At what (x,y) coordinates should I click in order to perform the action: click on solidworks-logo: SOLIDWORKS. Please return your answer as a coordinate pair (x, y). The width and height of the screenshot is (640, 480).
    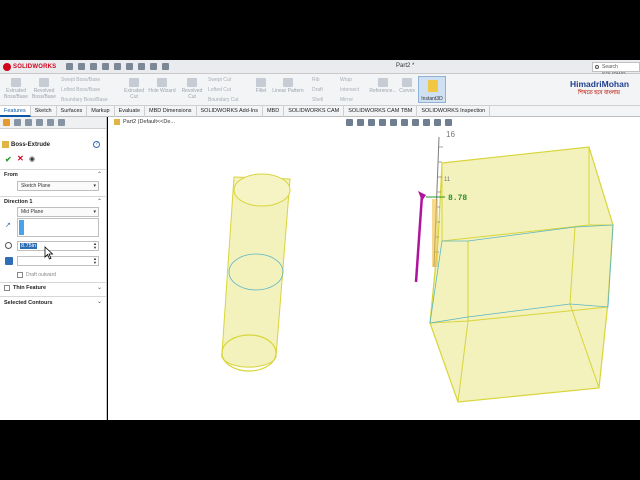
    Looking at the image, I should click on (29, 67).